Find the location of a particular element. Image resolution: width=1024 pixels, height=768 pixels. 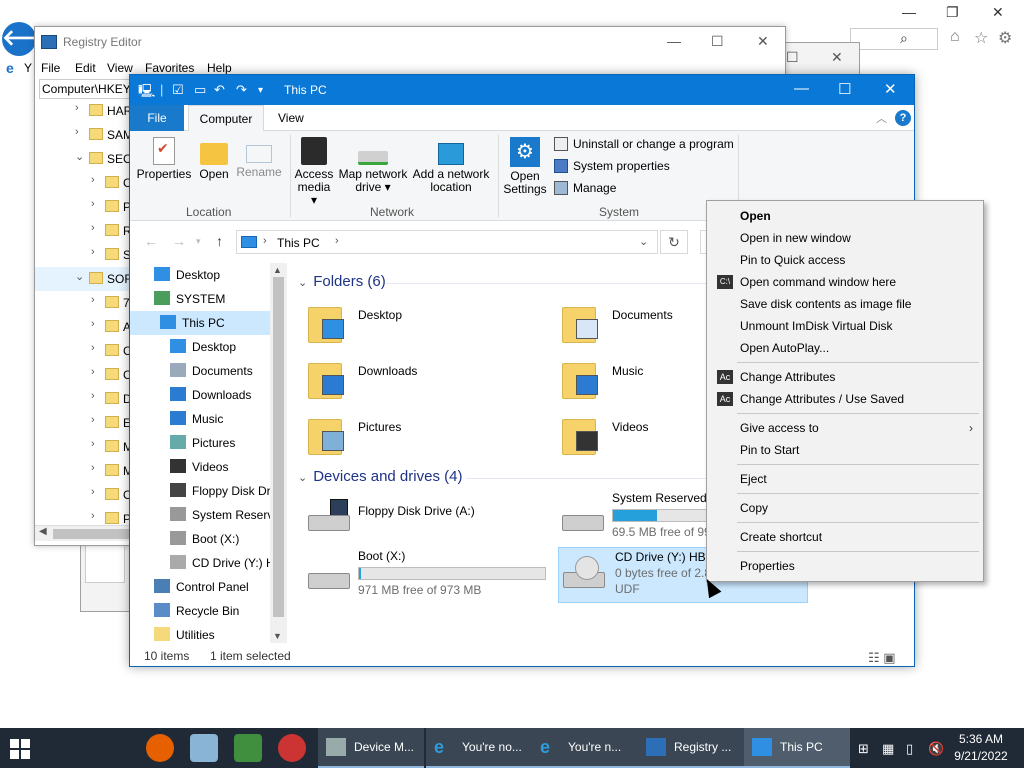

undo-icon: ↶ is located at coordinates (219, 90).